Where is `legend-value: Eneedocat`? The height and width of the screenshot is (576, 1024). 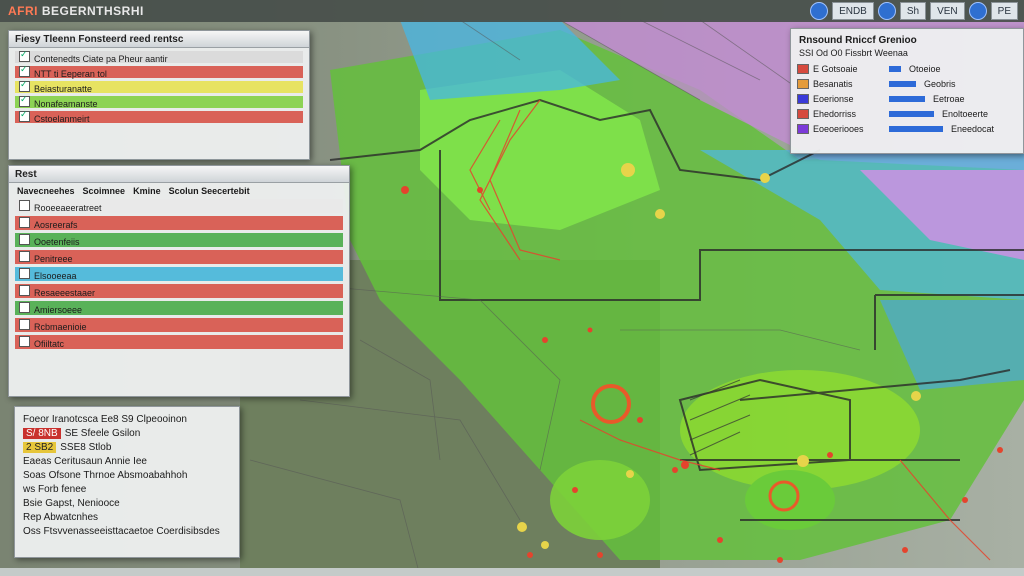 legend-value: Eneedocat is located at coordinates (973, 128).